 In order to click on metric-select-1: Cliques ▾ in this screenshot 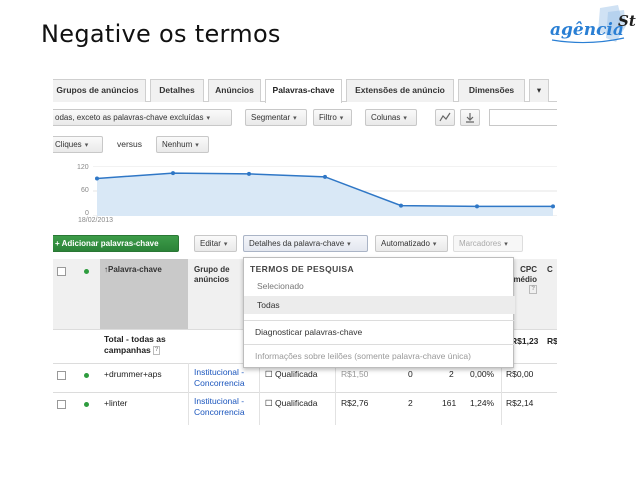, I will do `click(78, 144)`.